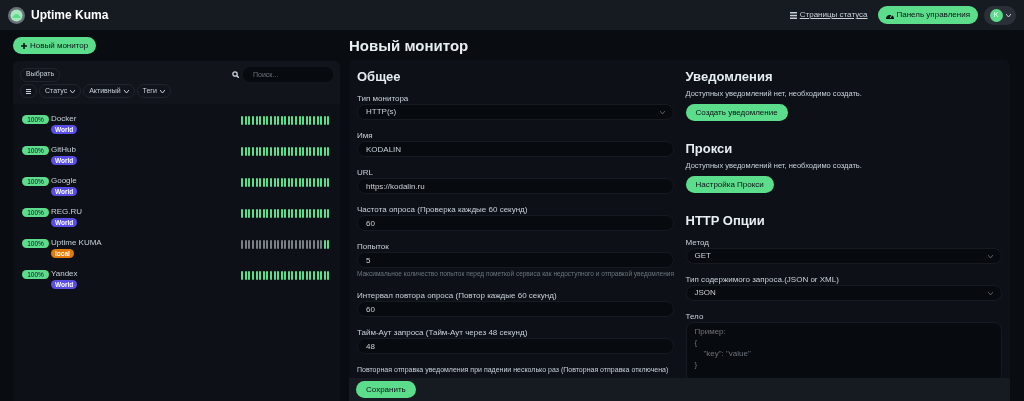 The width and height of the screenshot is (1024, 401). What do you see at coordinates (697, 242) in the screenshot?
I see `field-label: Метод` at bounding box center [697, 242].